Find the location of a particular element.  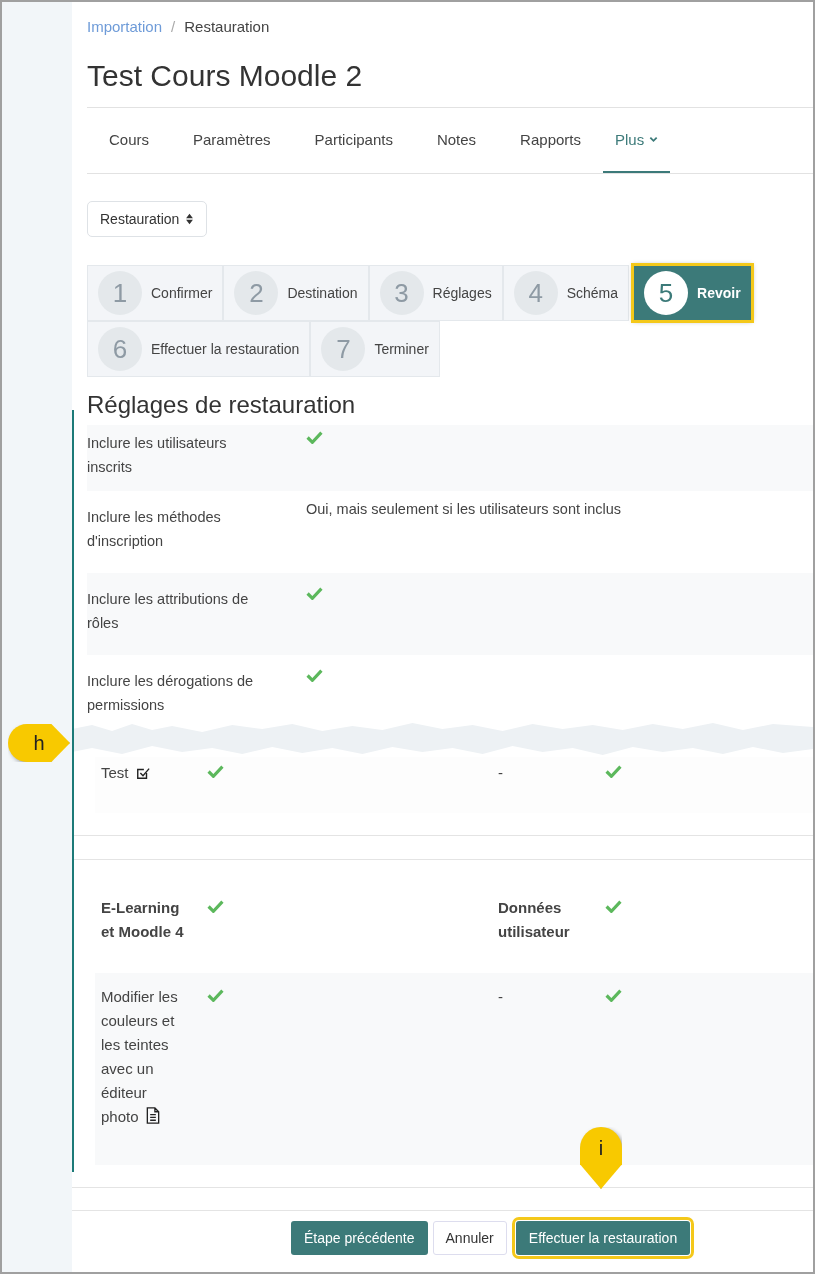

step-number: 7 is located at coordinates (343, 349).